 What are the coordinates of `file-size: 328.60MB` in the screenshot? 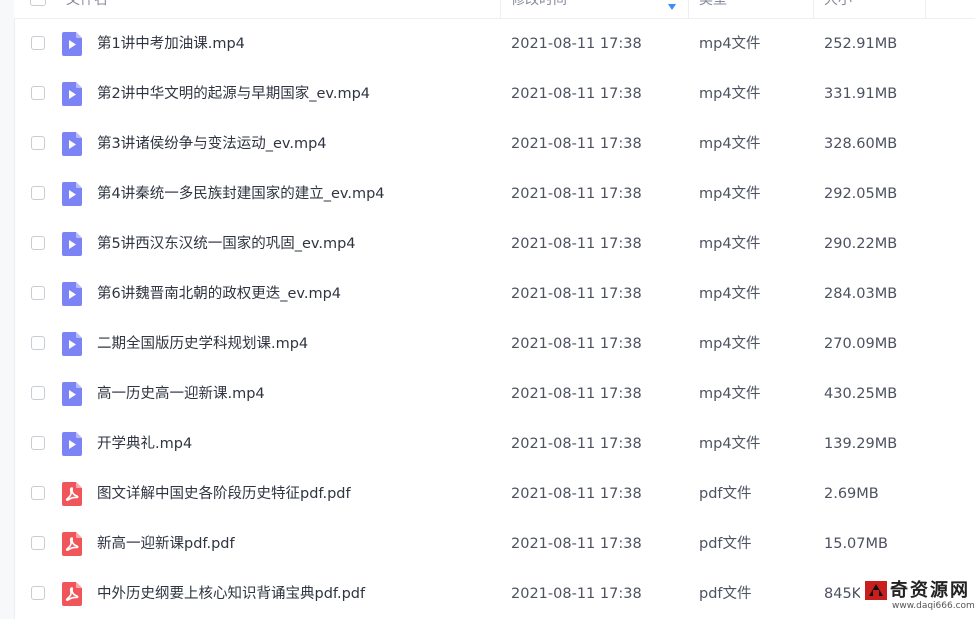 It's located at (861, 144).